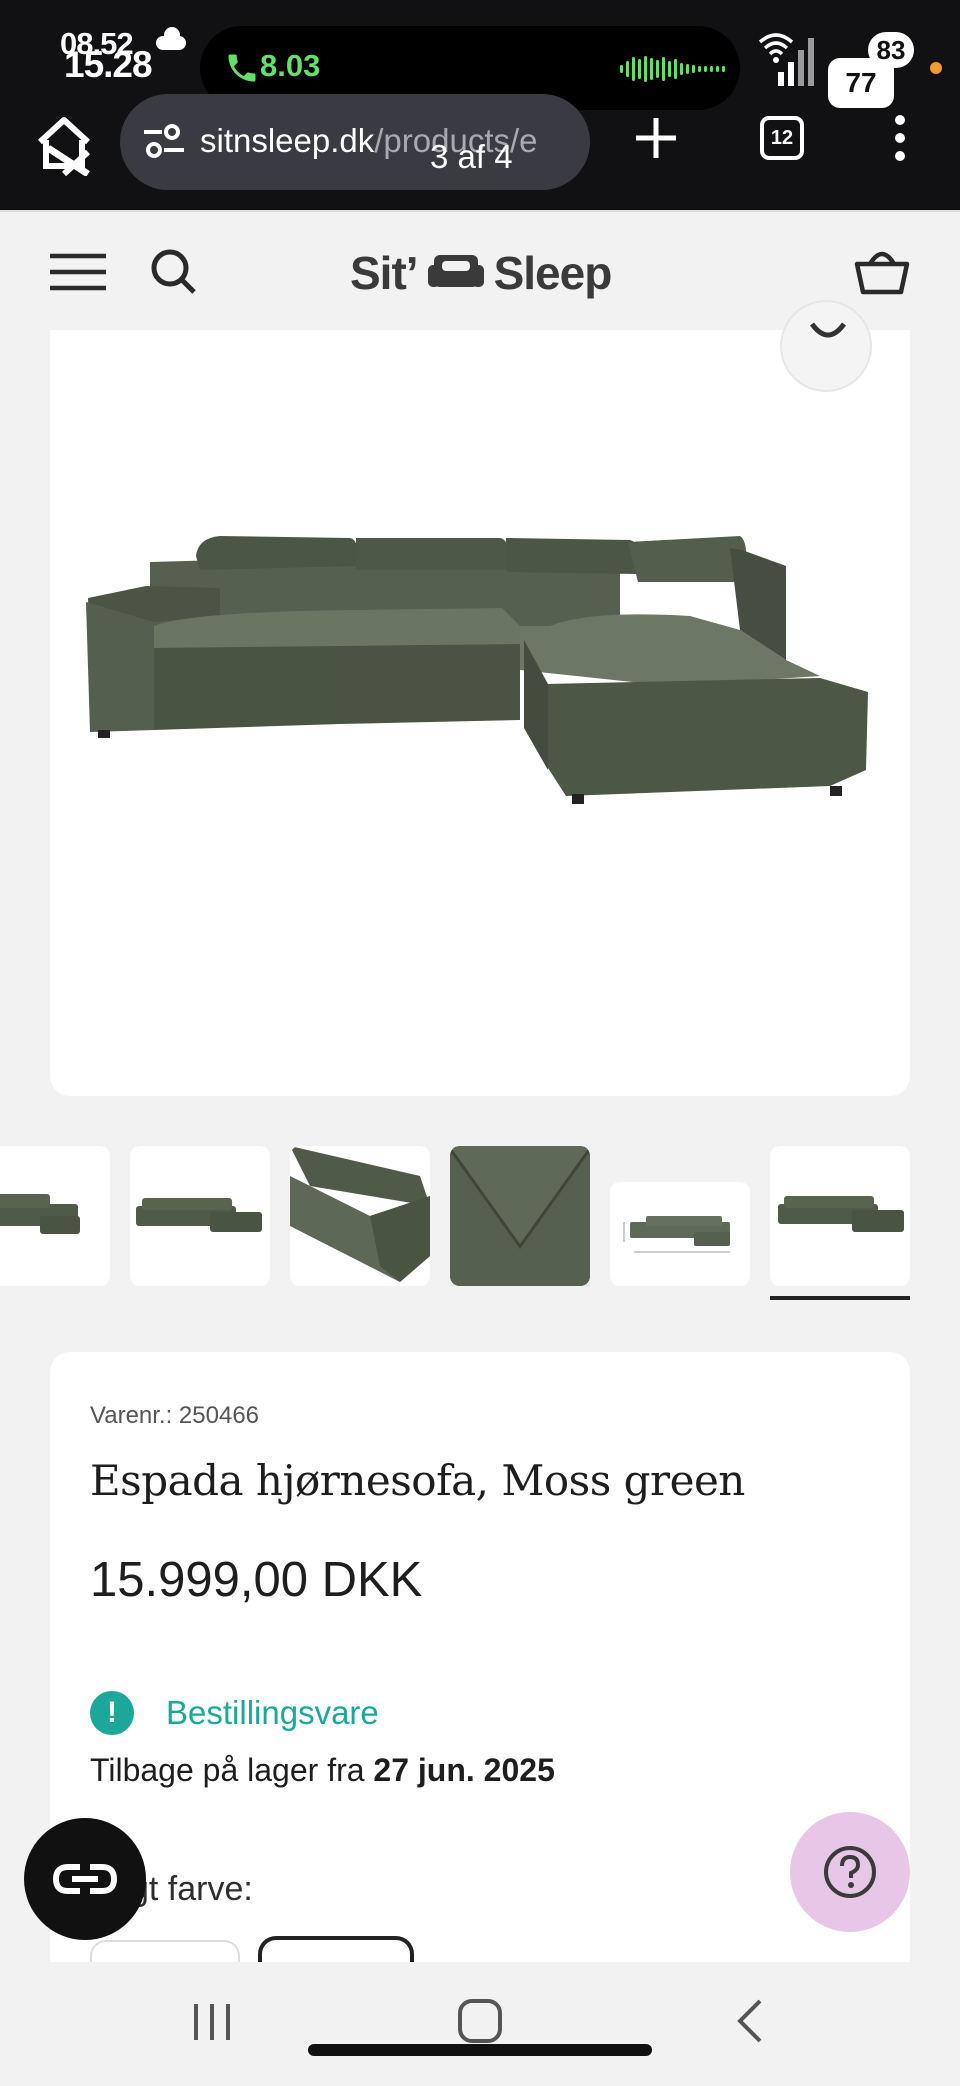  What do you see at coordinates (287, 140) in the screenshot?
I see `url-domain: sitnsleep.dk` at bounding box center [287, 140].